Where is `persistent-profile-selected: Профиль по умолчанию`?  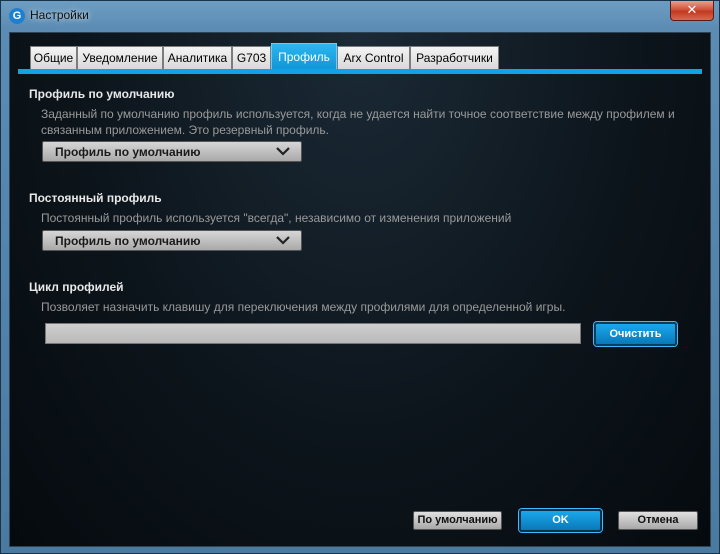 persistent-profile-selected: Профиль по умолчанию is located at coordinates (128, 241).